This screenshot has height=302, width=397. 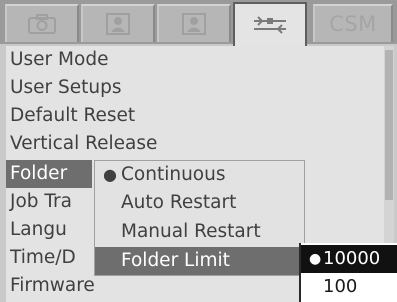 I want to click on folder-limit-option-label: 100, so click(x=340, y=286).